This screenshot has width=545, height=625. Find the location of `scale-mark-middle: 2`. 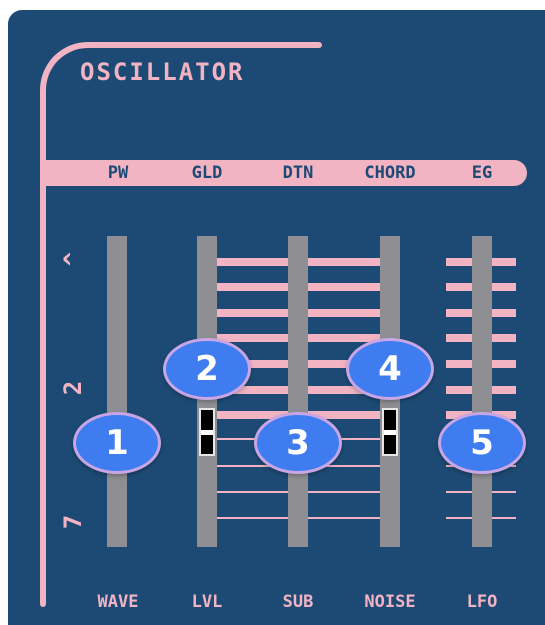

scale-mark-middle: 2 is located at coordinates (73, 388).